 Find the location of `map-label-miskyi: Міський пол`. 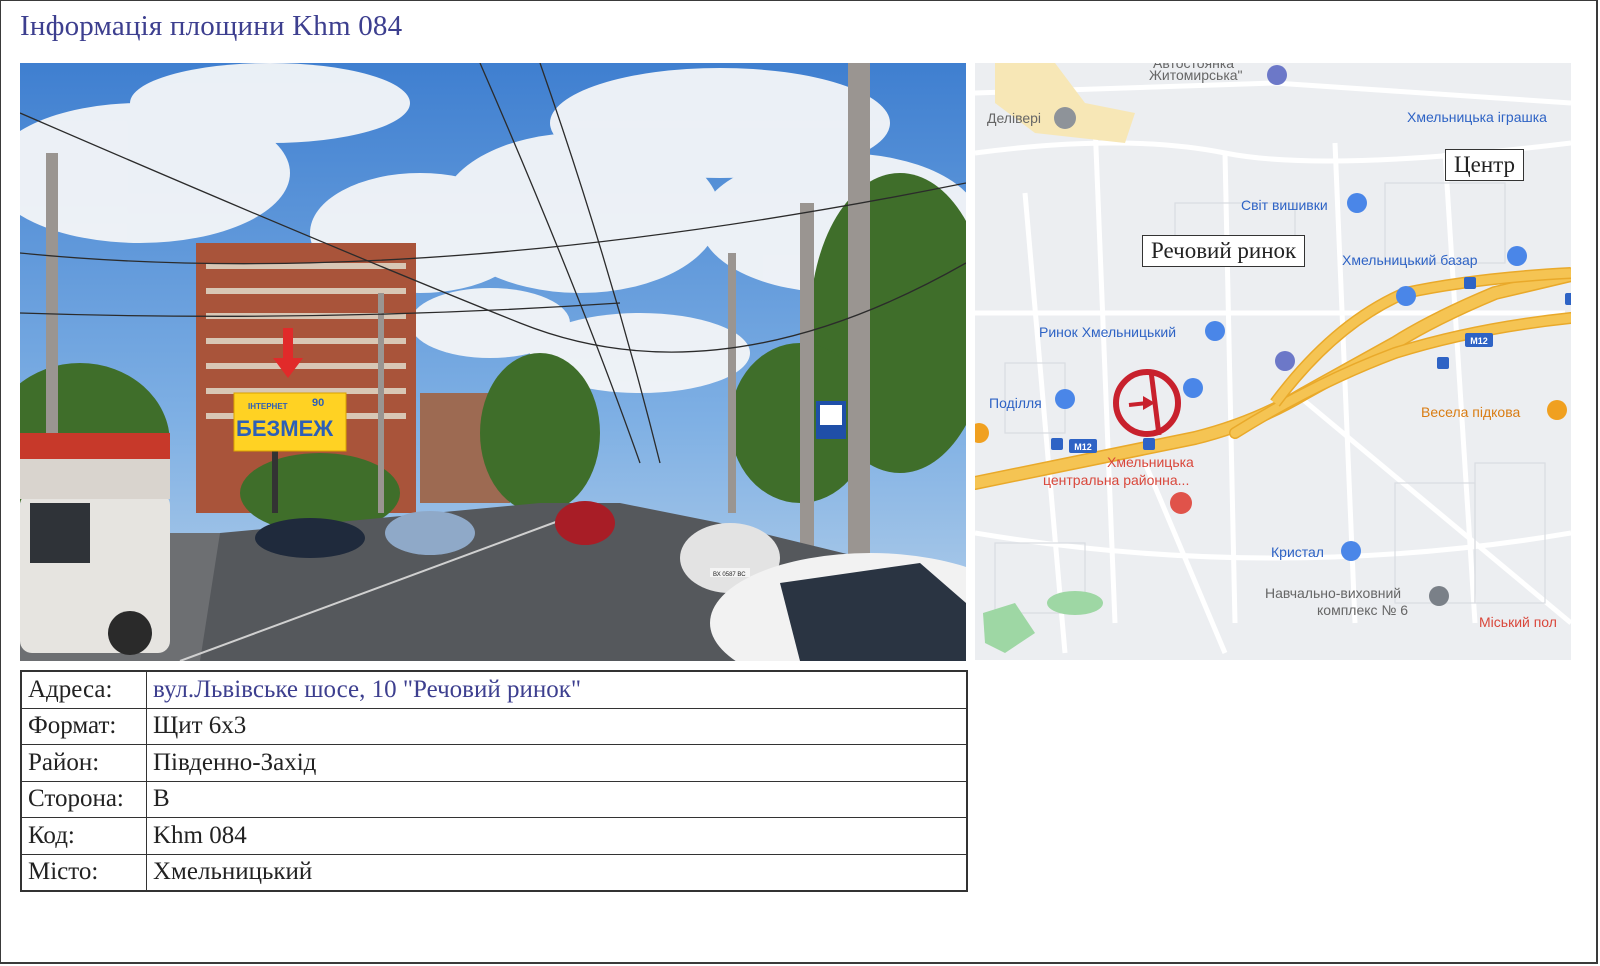

map-label-miskyi: Міський пол is located at coordinates (1518, 622).